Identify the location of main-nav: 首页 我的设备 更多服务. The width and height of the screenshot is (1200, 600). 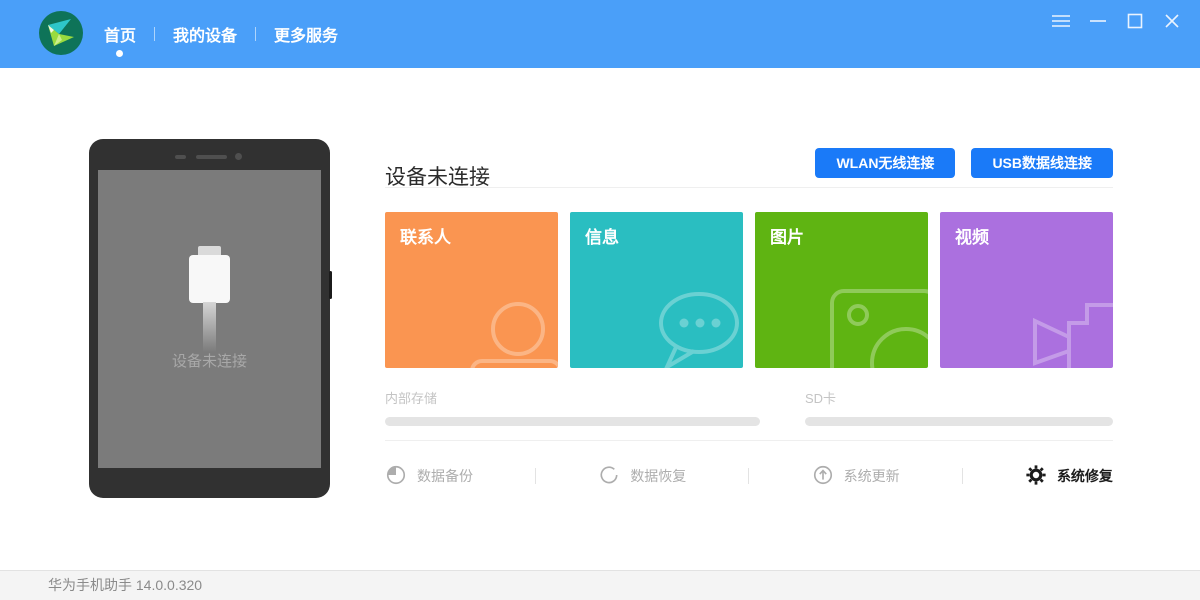
(221, 34).